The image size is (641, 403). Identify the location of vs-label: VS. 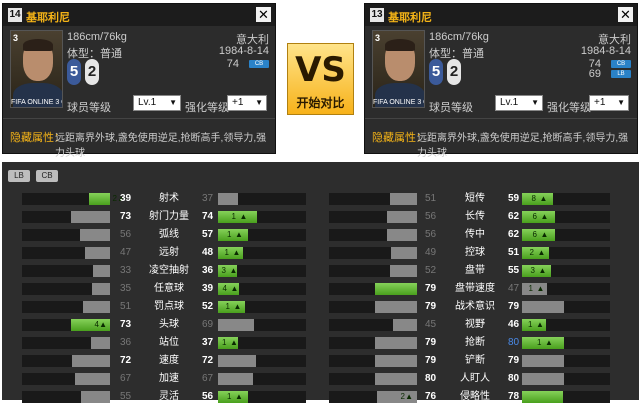
(320, 70).